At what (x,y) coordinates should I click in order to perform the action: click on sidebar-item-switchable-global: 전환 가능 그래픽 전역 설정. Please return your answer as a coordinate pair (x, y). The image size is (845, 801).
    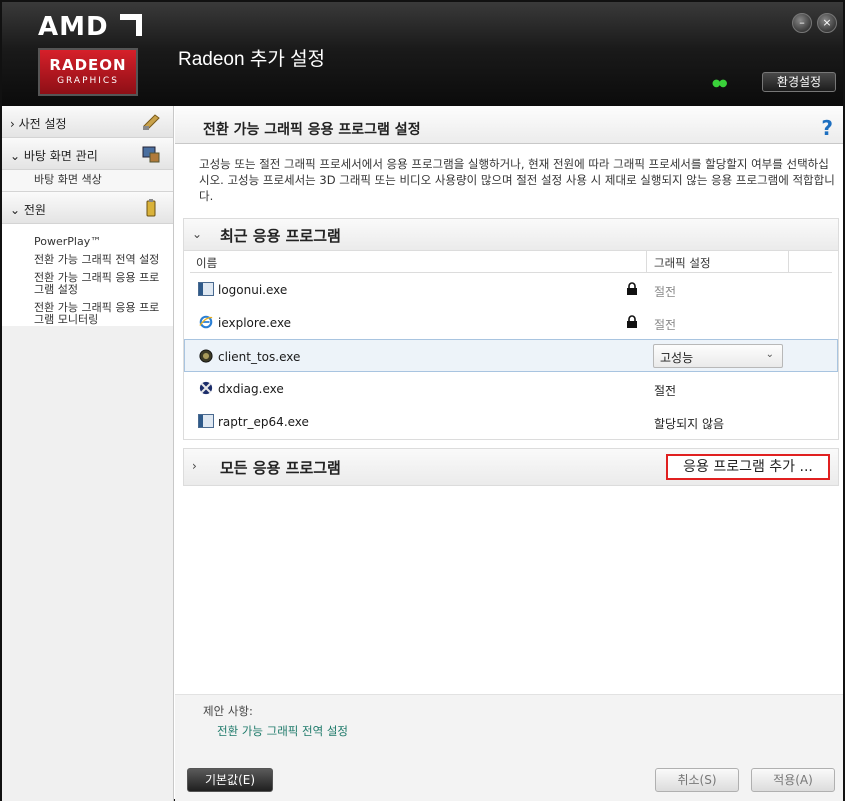
    Looking at the image, I should click on (98, 260).